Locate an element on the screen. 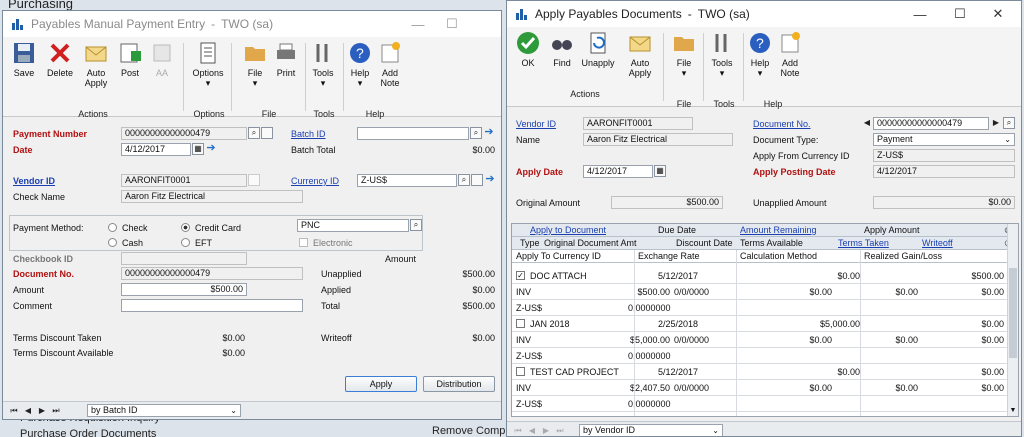 This screenshot has width=1024, height=437. table-row: ✓ DOC ATTACH 5/12/2017 $0.00 $500.00 is located at coordinates (760, 276).